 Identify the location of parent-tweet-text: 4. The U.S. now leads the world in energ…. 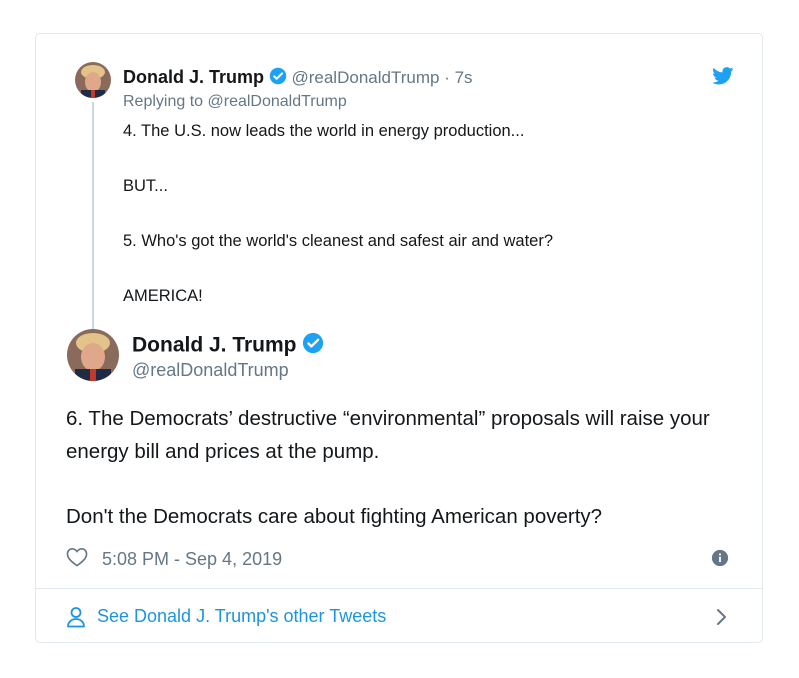
(338, 213).